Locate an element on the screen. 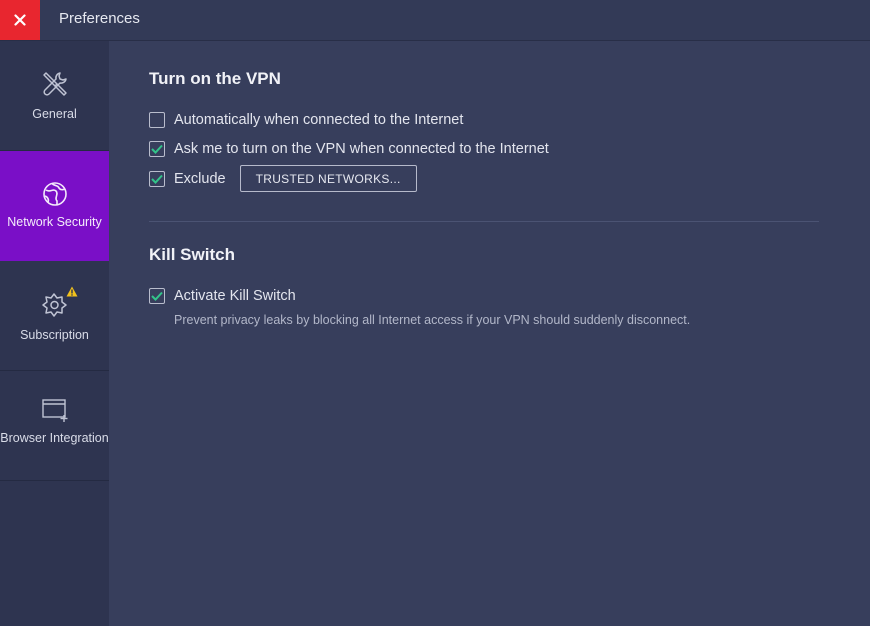  sidebar-item-subscription: Subscription is located at coordinates (54, 316).